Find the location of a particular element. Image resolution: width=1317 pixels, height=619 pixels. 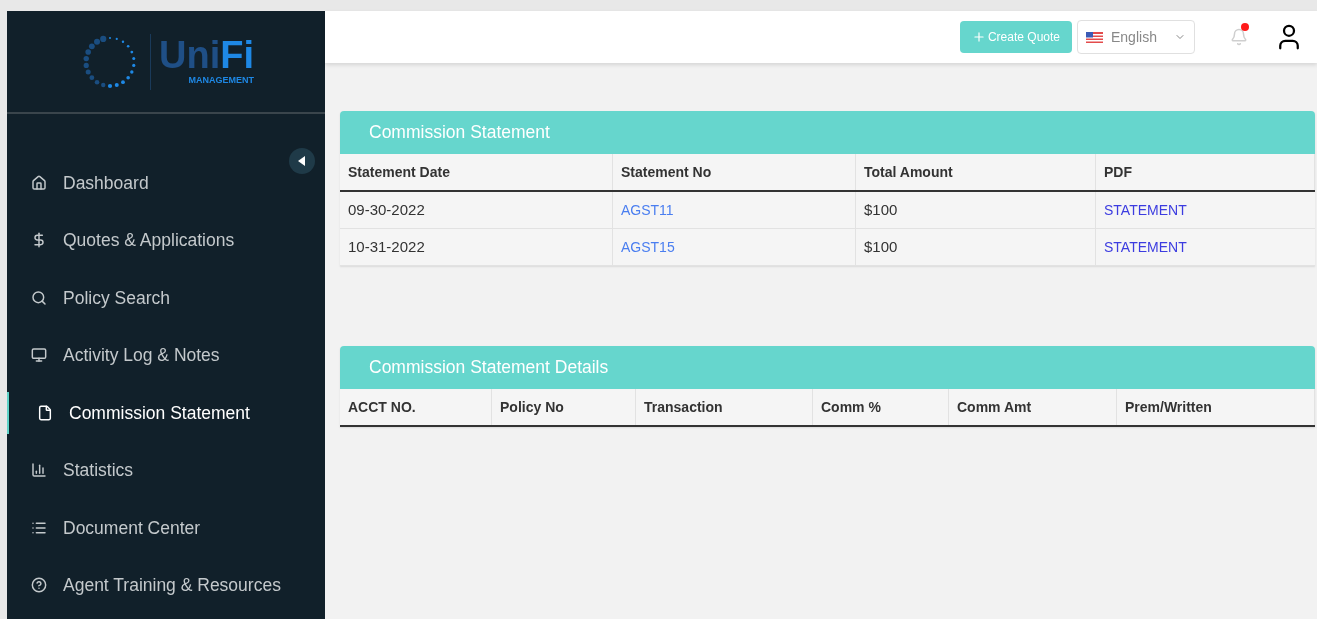

column-header: Policy No is located at coordinates (564, 407).